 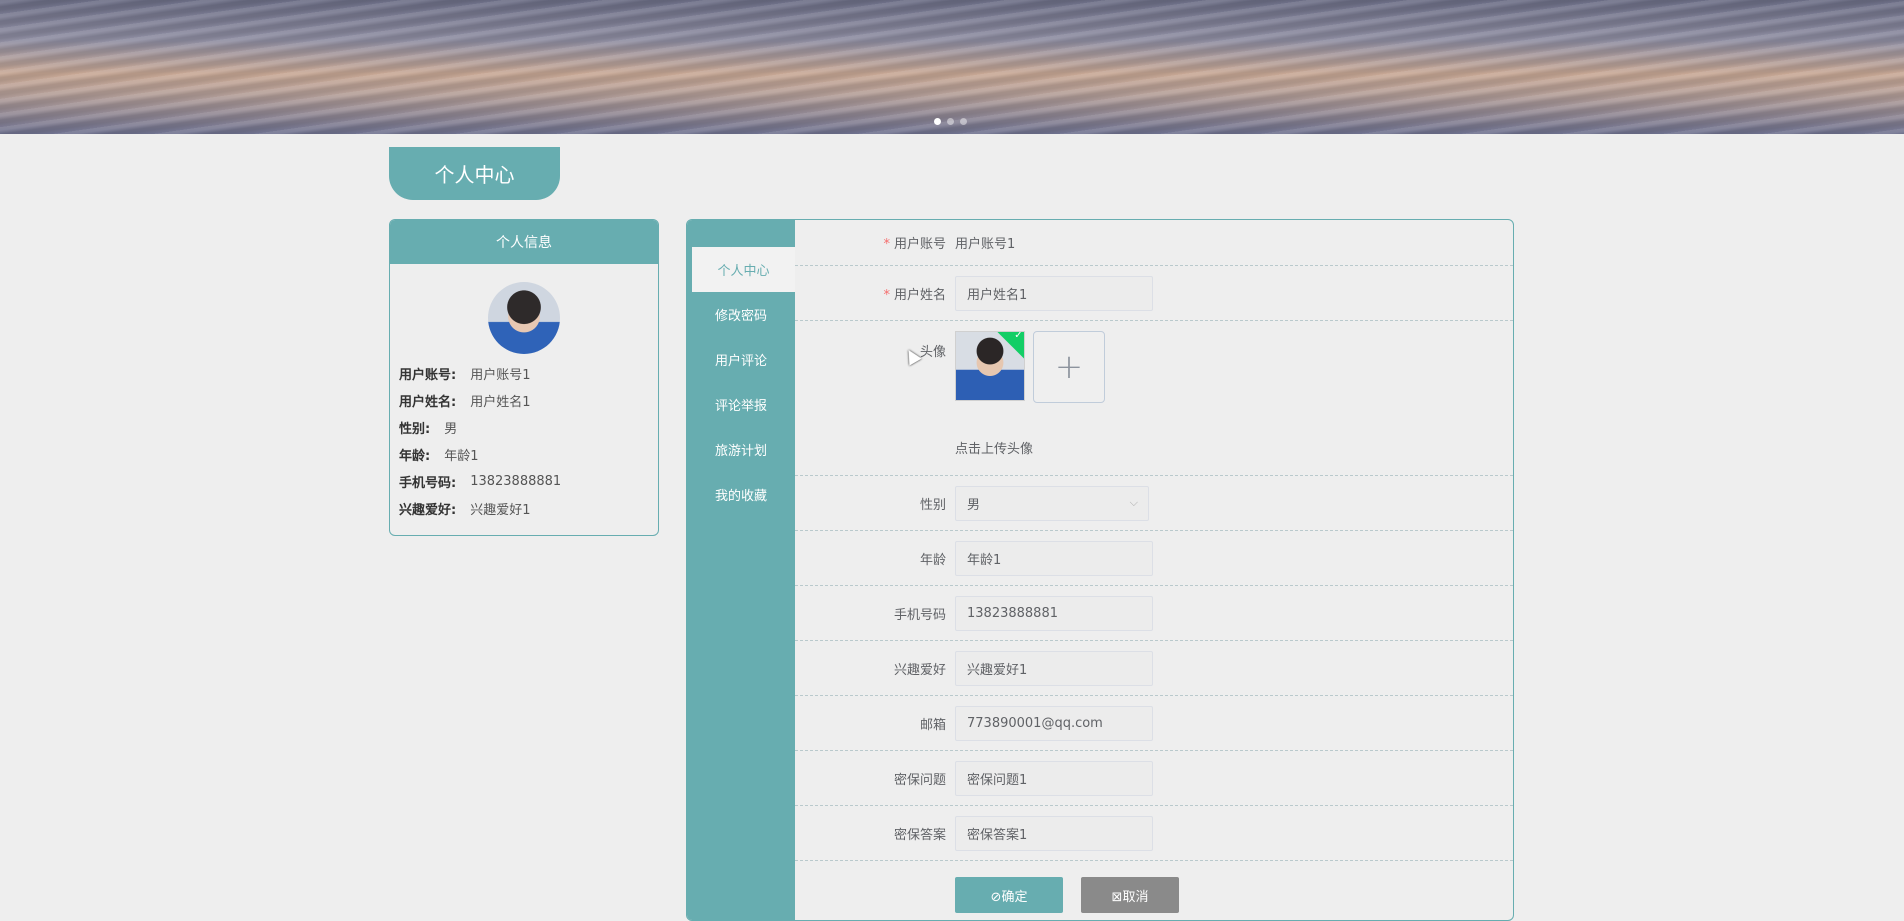 What do you see at coordinates (1154, 503) in the screenshot?
I see `form-row-gender: 性别 男 ⌵` at bounding box center [1154, 503].